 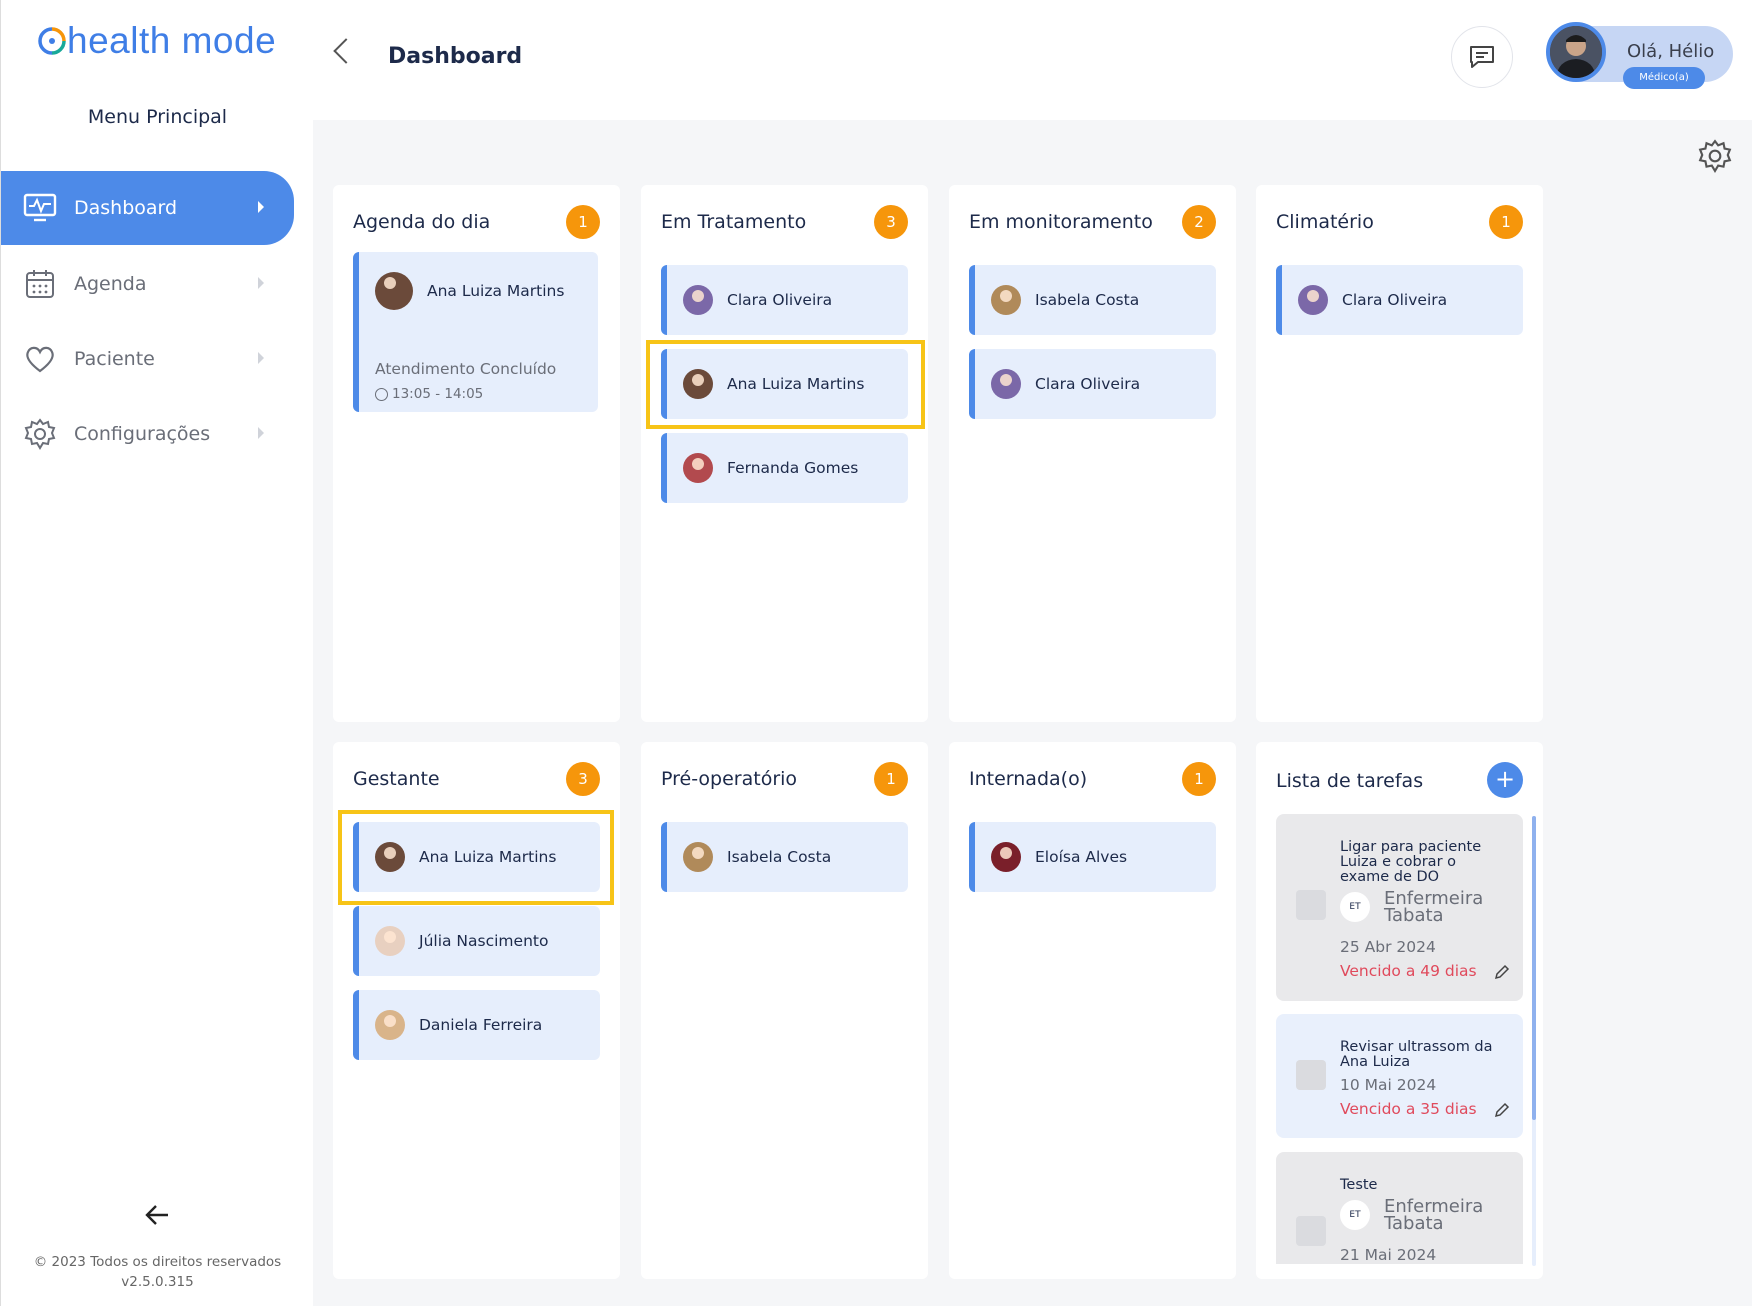 I want to click on collapse-sidebar-icon, so click(x=157, y=1216).